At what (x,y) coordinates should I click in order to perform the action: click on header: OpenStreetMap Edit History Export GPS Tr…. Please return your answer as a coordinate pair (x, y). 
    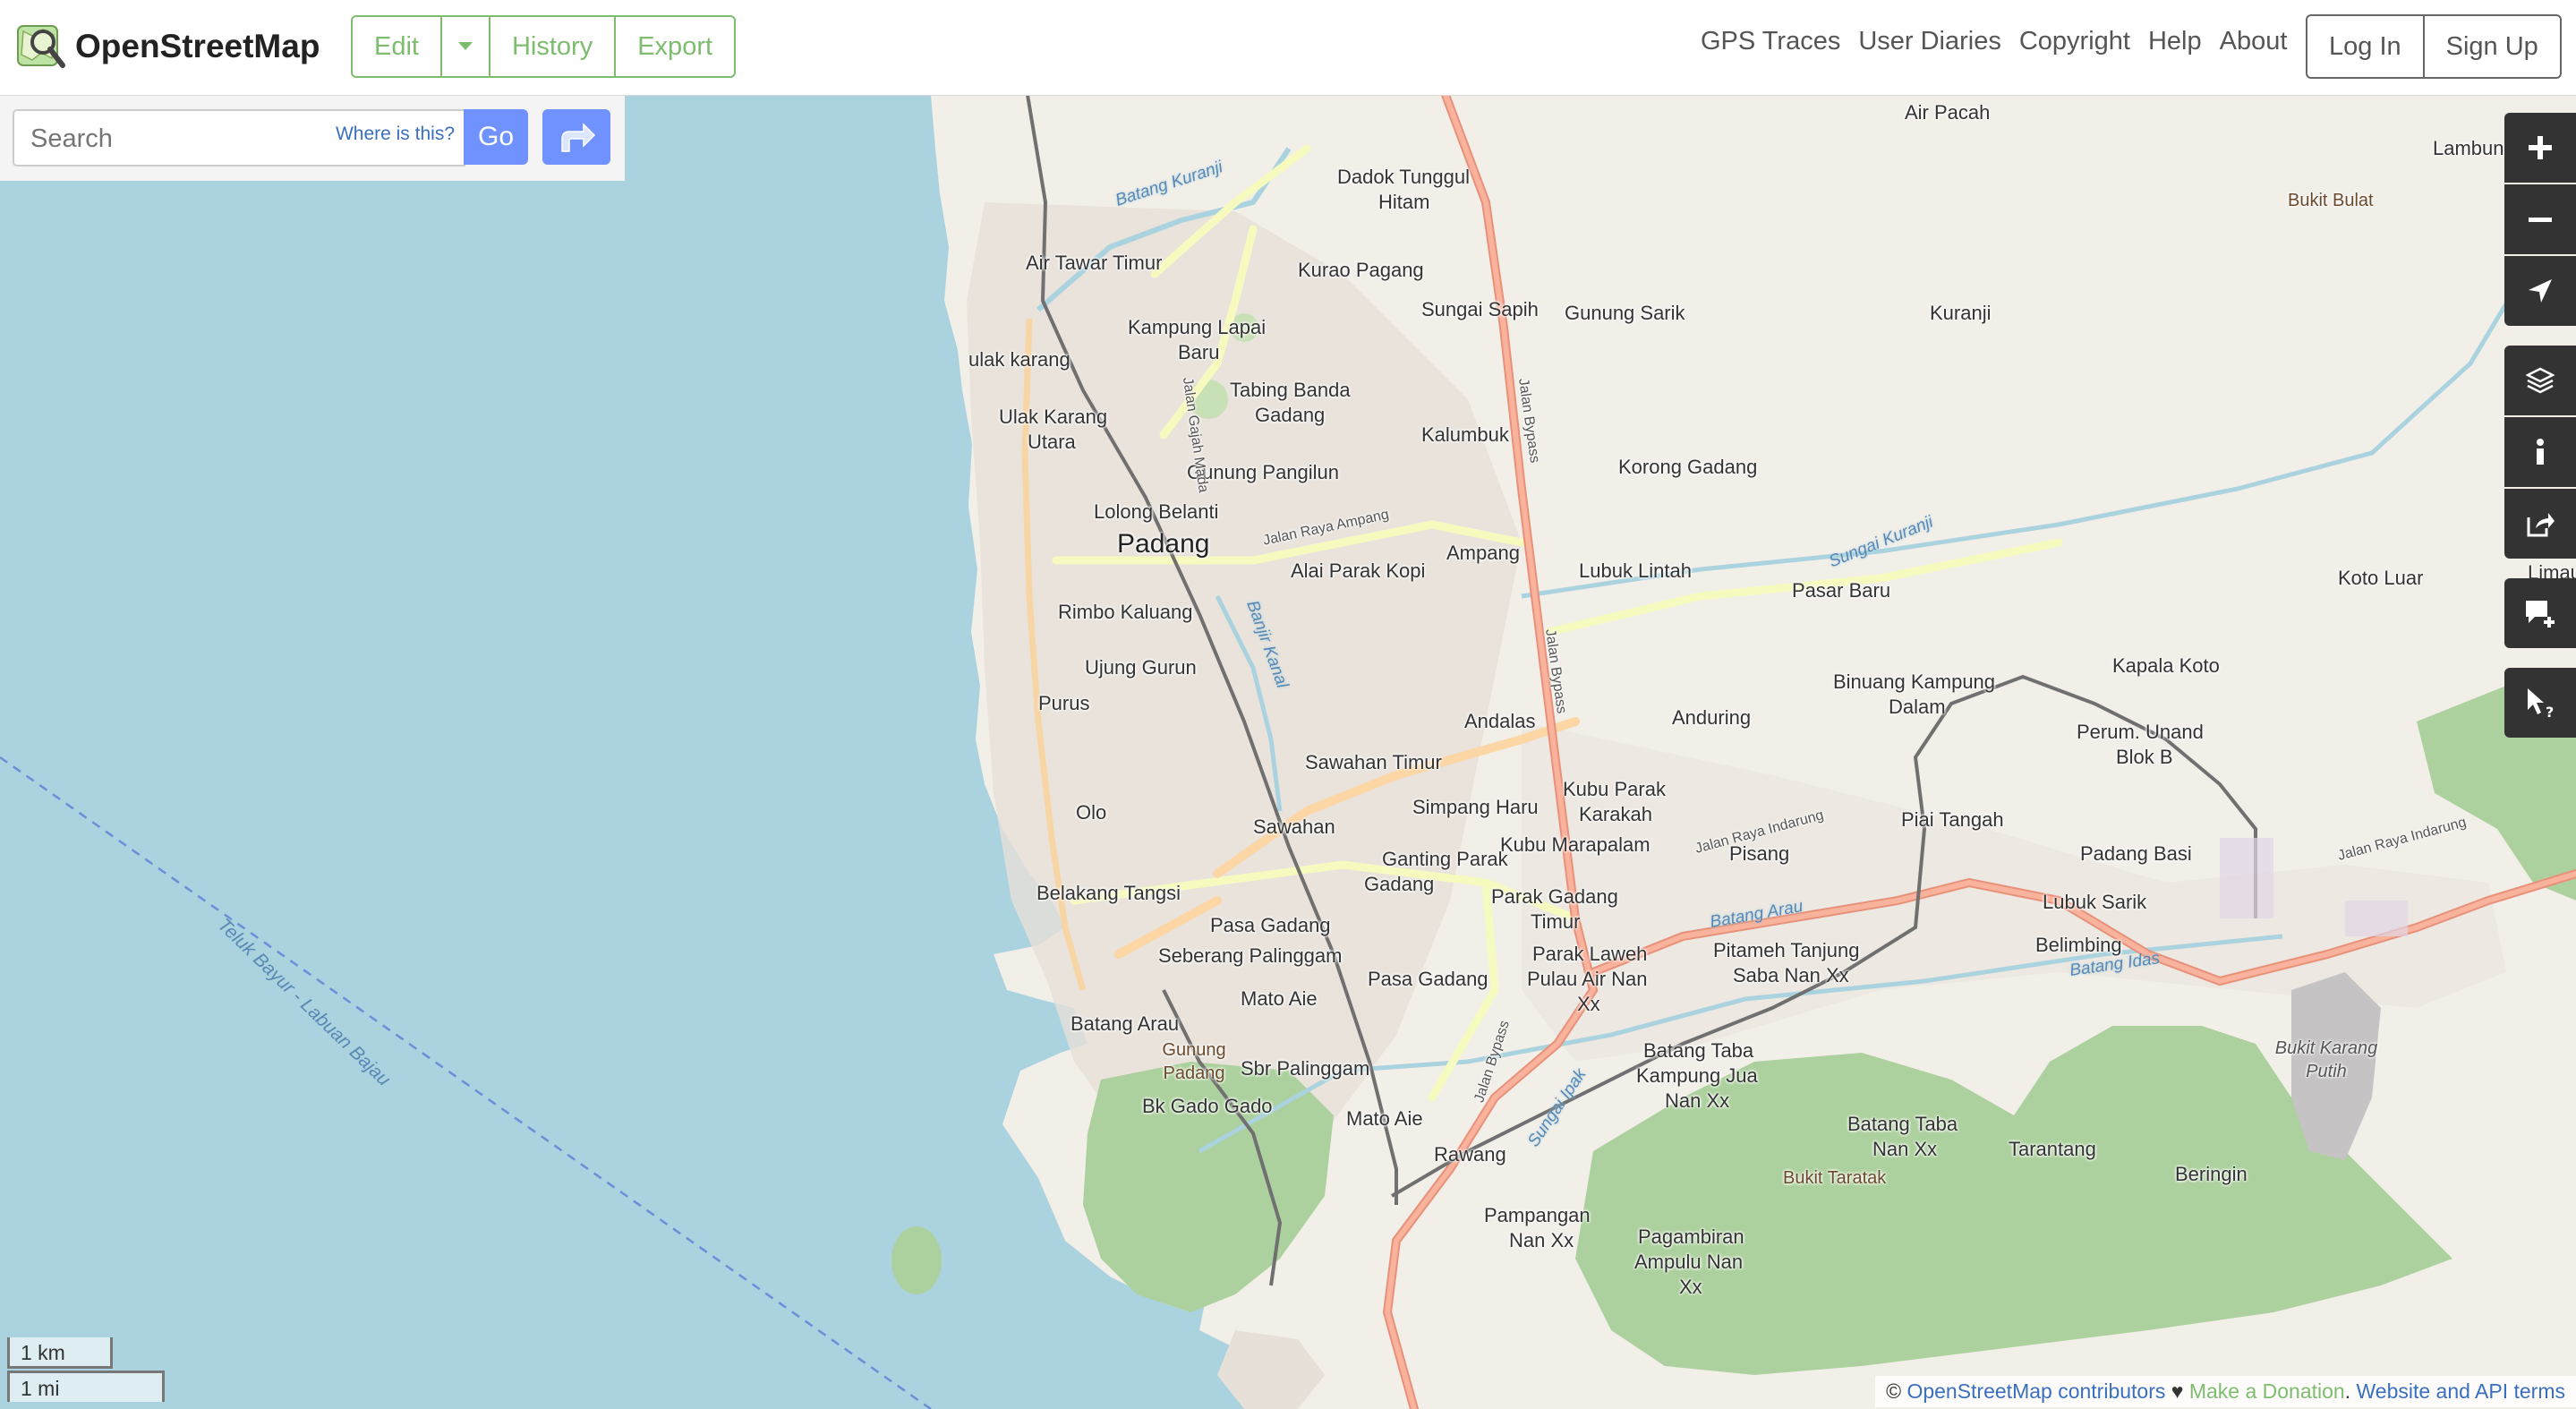
    Looking at the image, I should click on (1288, 48).